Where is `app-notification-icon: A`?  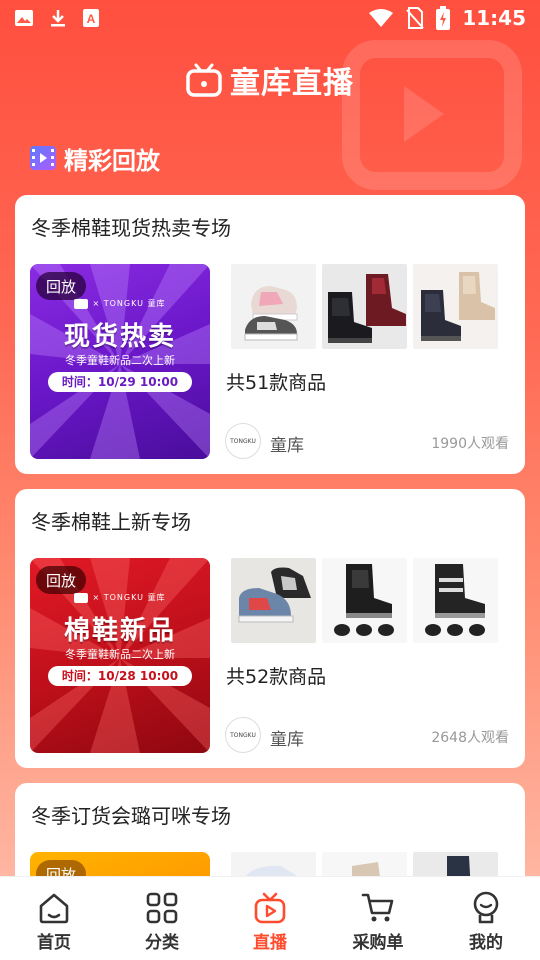
app-notification-icon: A is located at coordinates (91, 18).